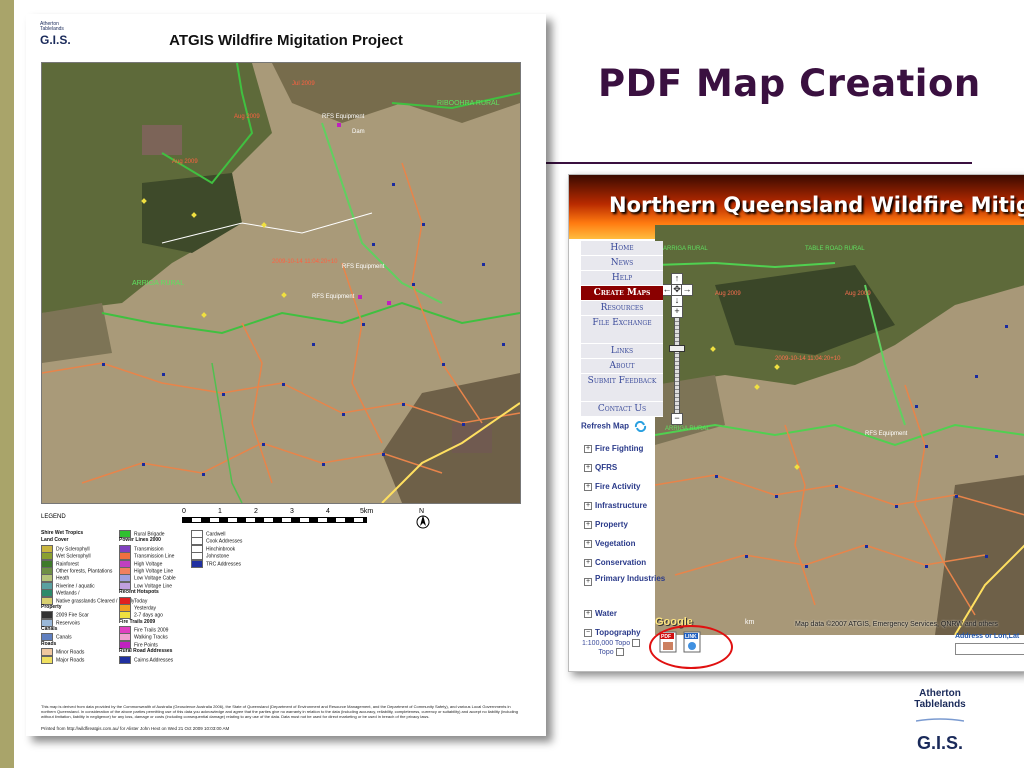  Describe the element at coordinates (606, 613) in the screenshot. I see `layer-label: Water` at that location.